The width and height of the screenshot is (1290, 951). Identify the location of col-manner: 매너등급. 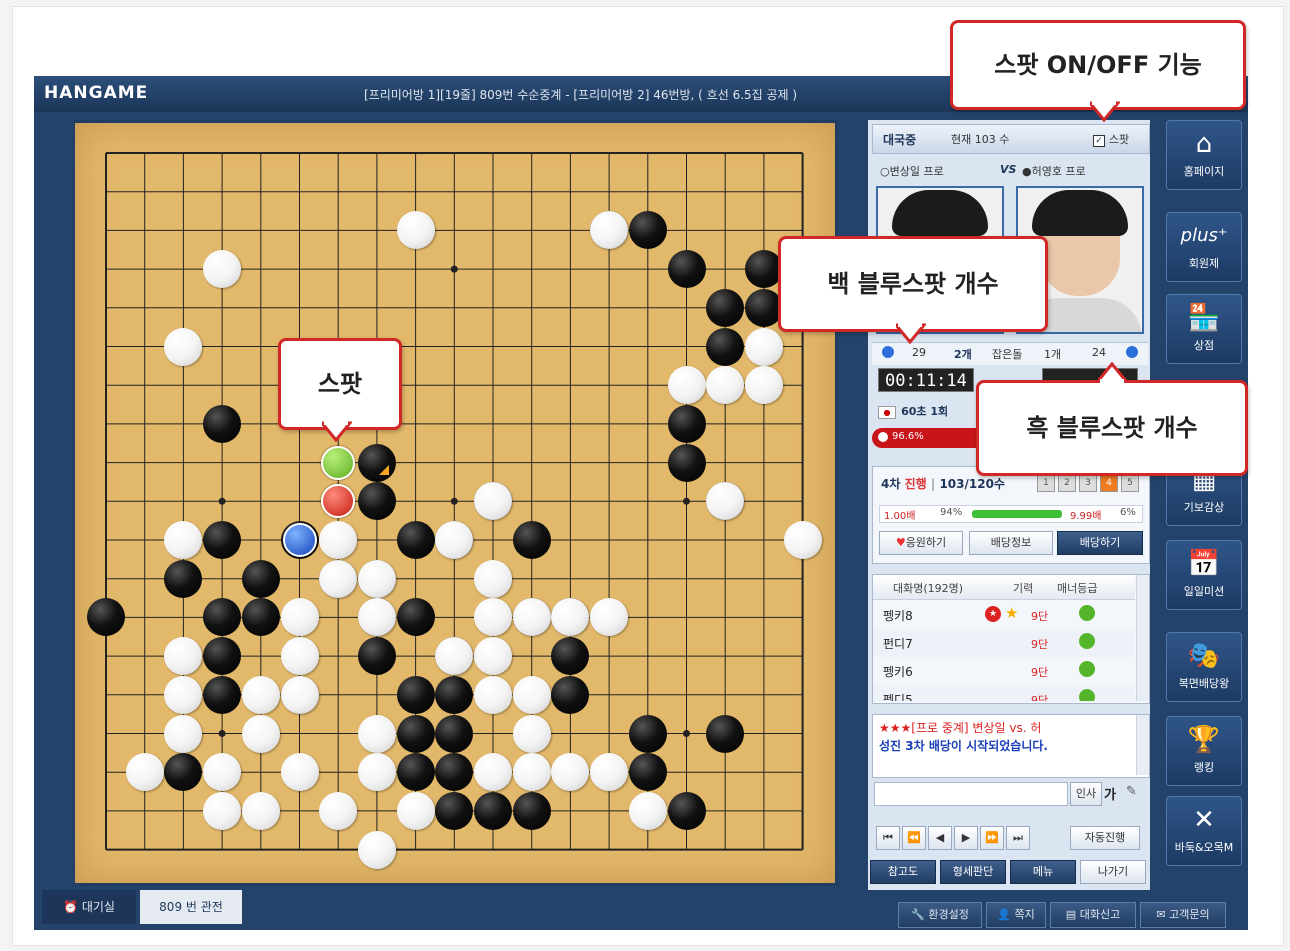
(1077, 588).